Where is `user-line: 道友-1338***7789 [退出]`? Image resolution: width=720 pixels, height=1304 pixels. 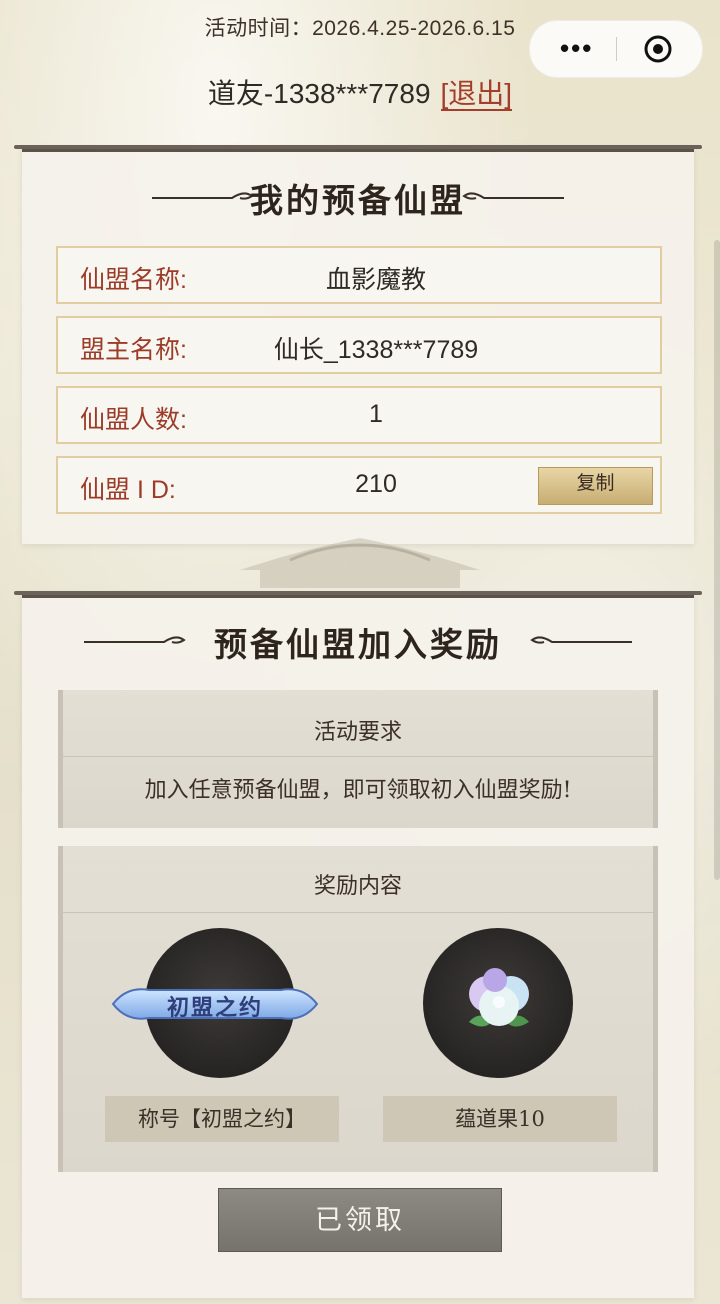 user-line: 道友-1338***7789 [退出] is located at coordinates (360, 92).